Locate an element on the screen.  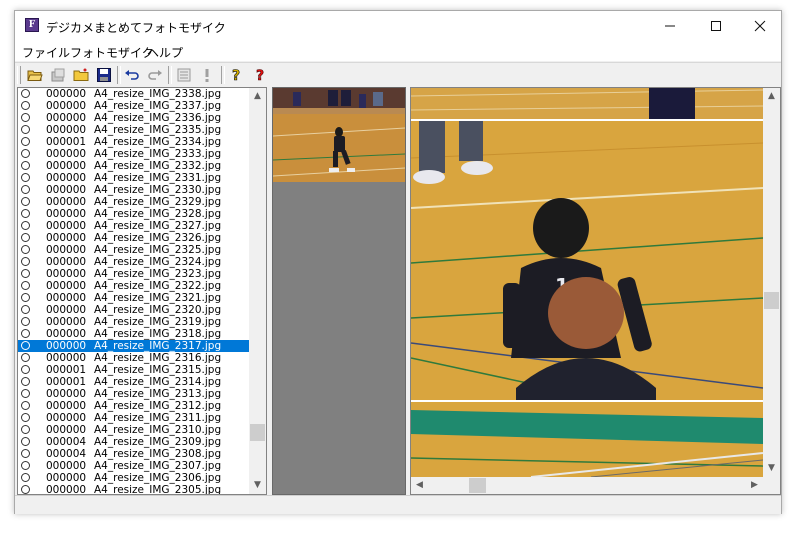
file-list-item: 000000 A4_resize_IMG_2327.jpg is located at coordinates (134, 226).